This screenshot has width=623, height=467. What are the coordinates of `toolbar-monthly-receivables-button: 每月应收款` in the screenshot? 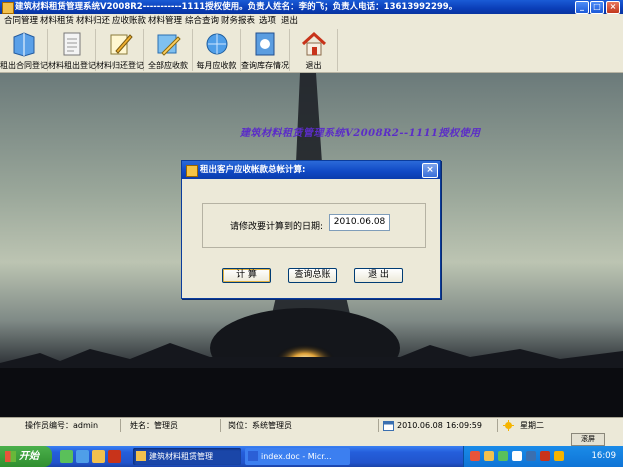 It's located at (217, 50).